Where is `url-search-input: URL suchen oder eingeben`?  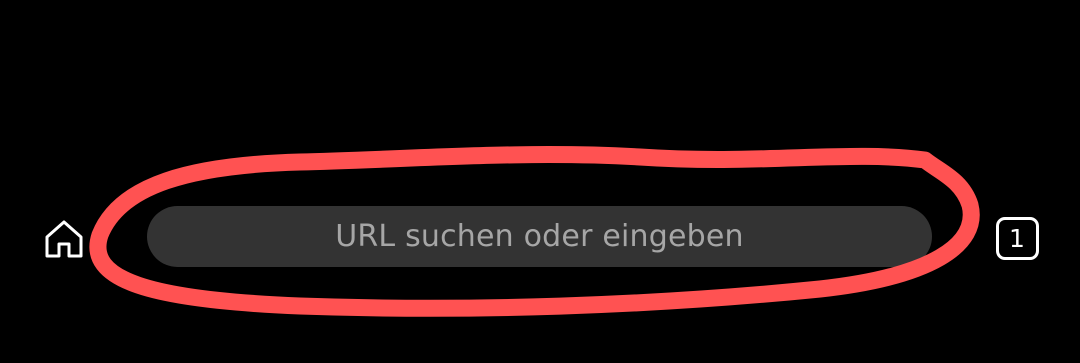 url-search-input: URL suchen oder eingeben is located at coordinates (539, 236).